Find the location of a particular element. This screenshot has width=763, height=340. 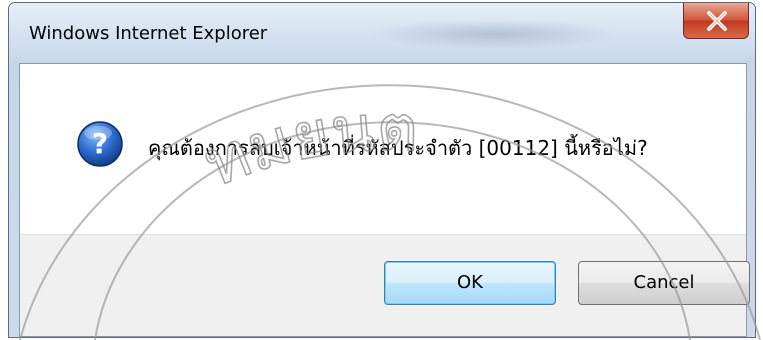

cancel-button: Cancel is located at coordinates (664, 283).